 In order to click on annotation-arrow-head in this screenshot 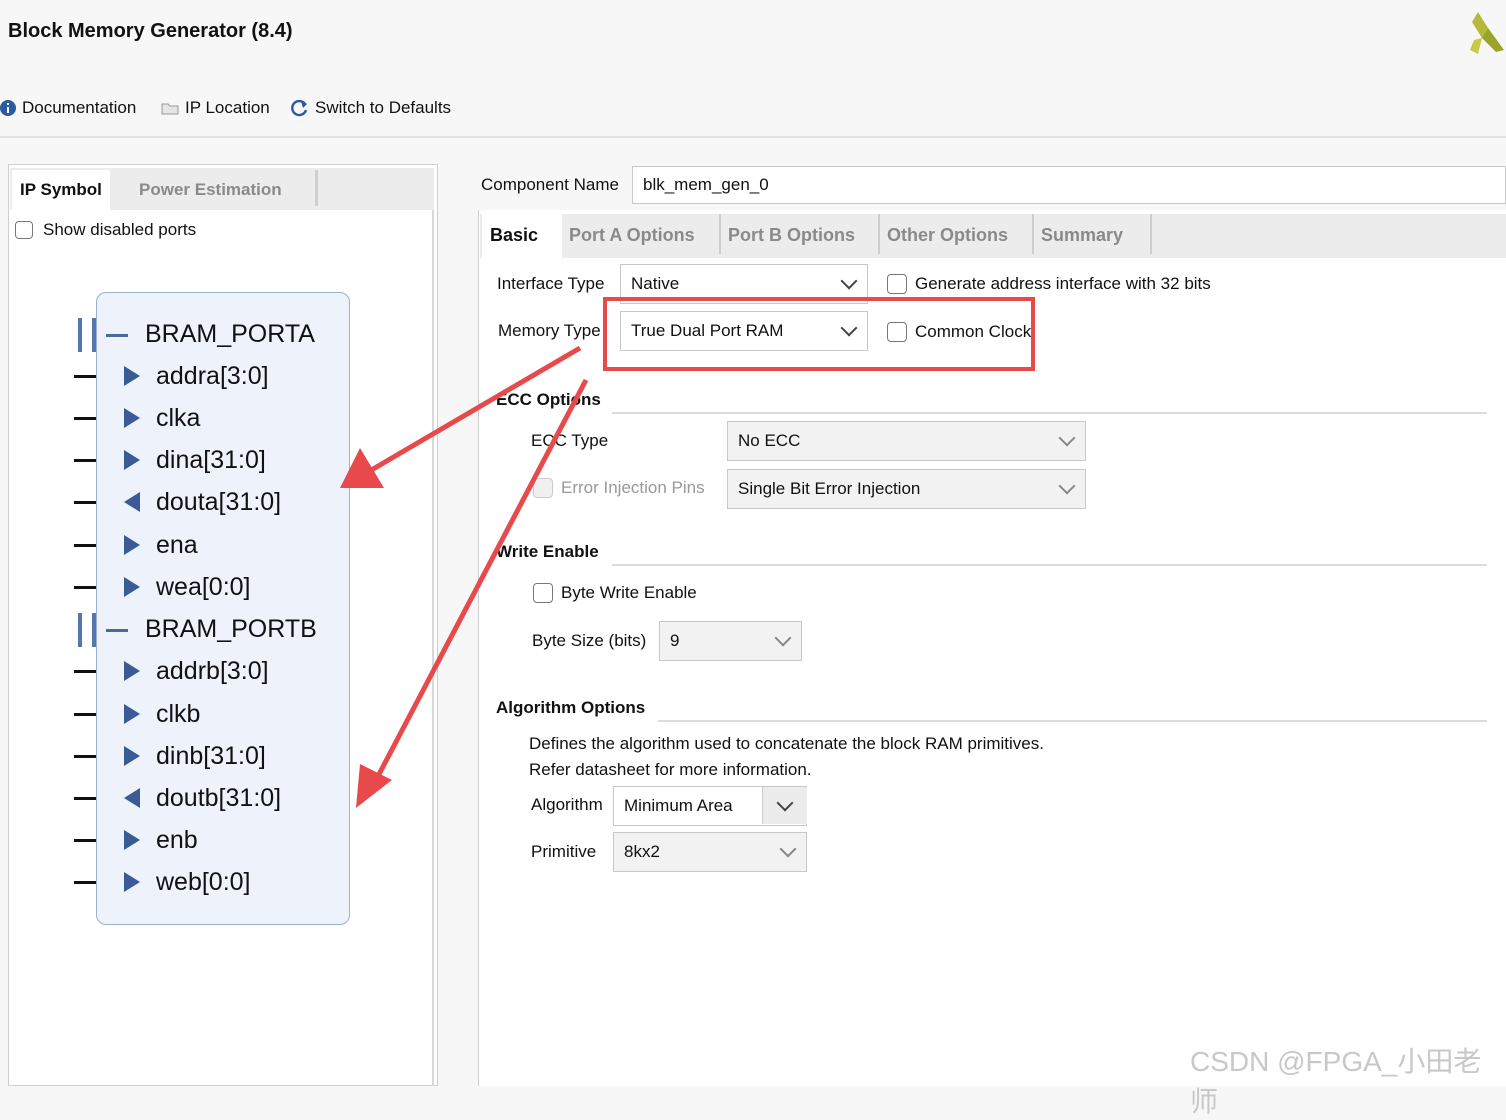, I will do `click(374, 786)`.